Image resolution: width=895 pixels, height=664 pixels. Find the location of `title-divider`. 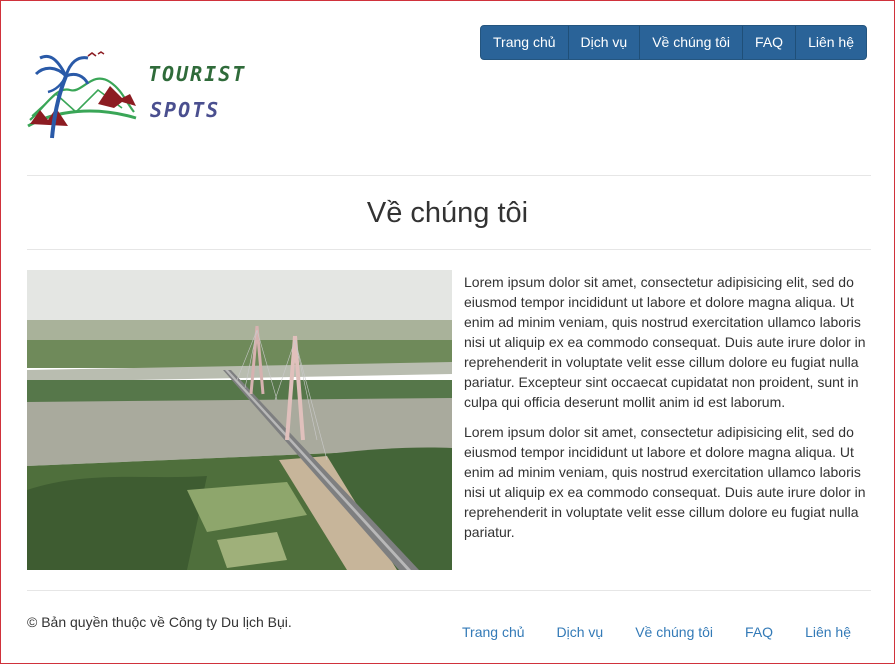

title-divider is located at coordinates (449, 249).